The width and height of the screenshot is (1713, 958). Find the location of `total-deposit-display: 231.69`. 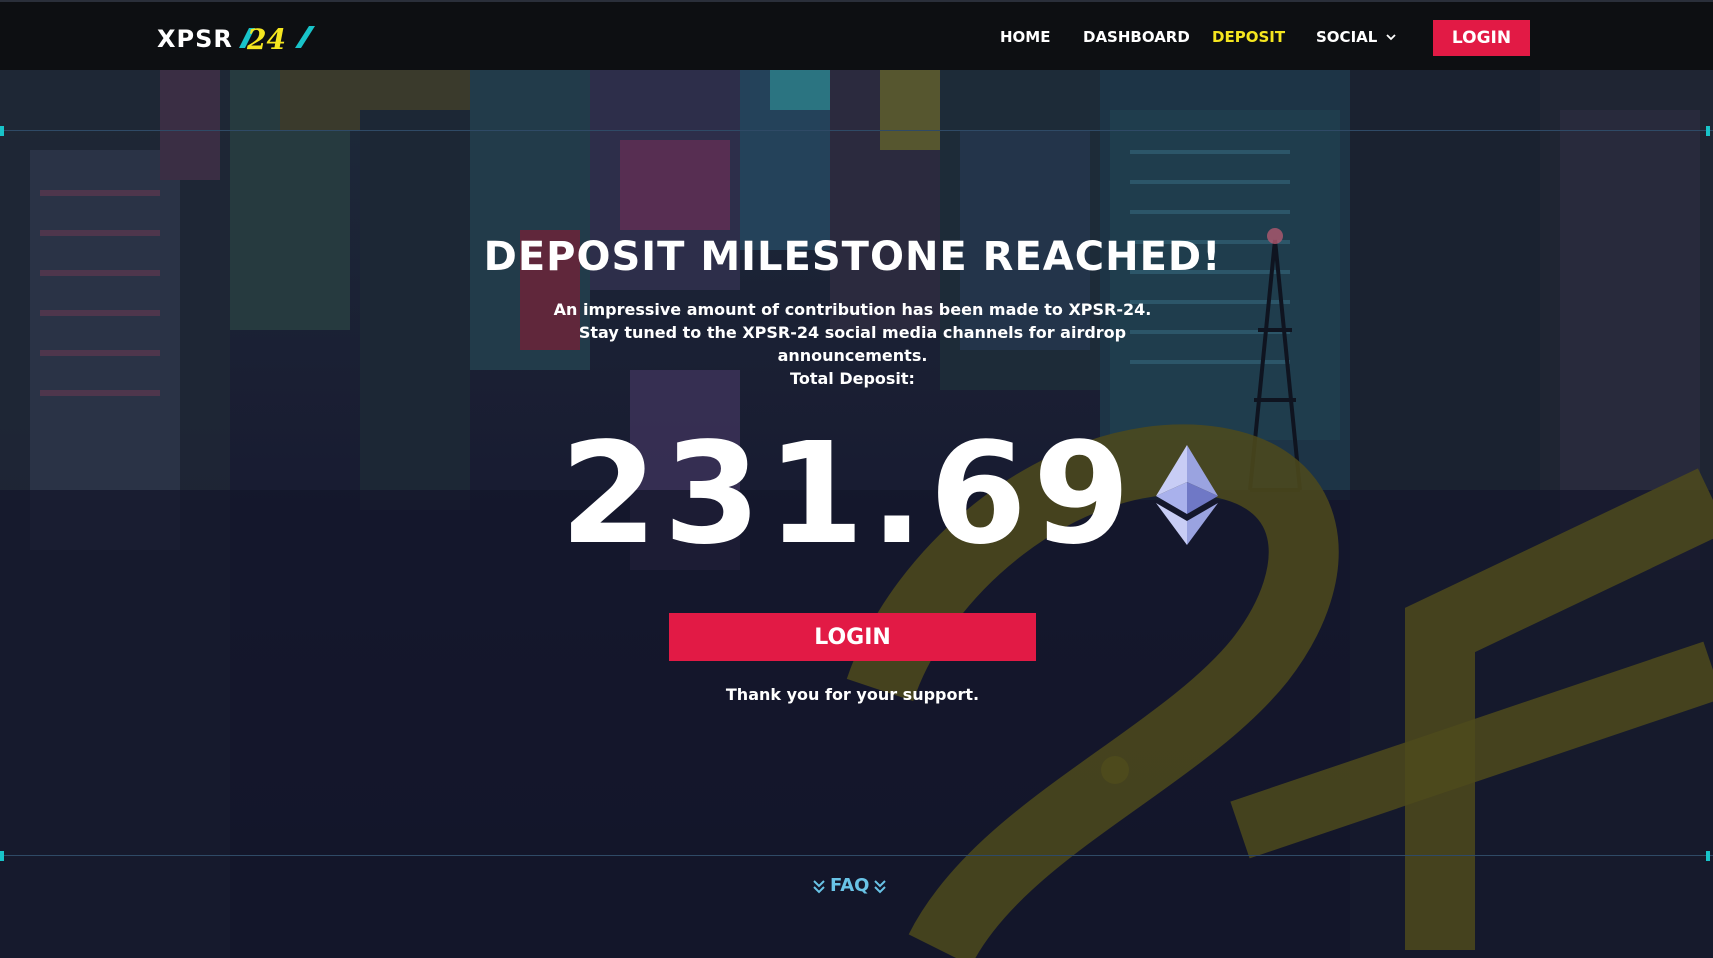

total-deposit-display: 231.69 is located at coordinates (889, 494).